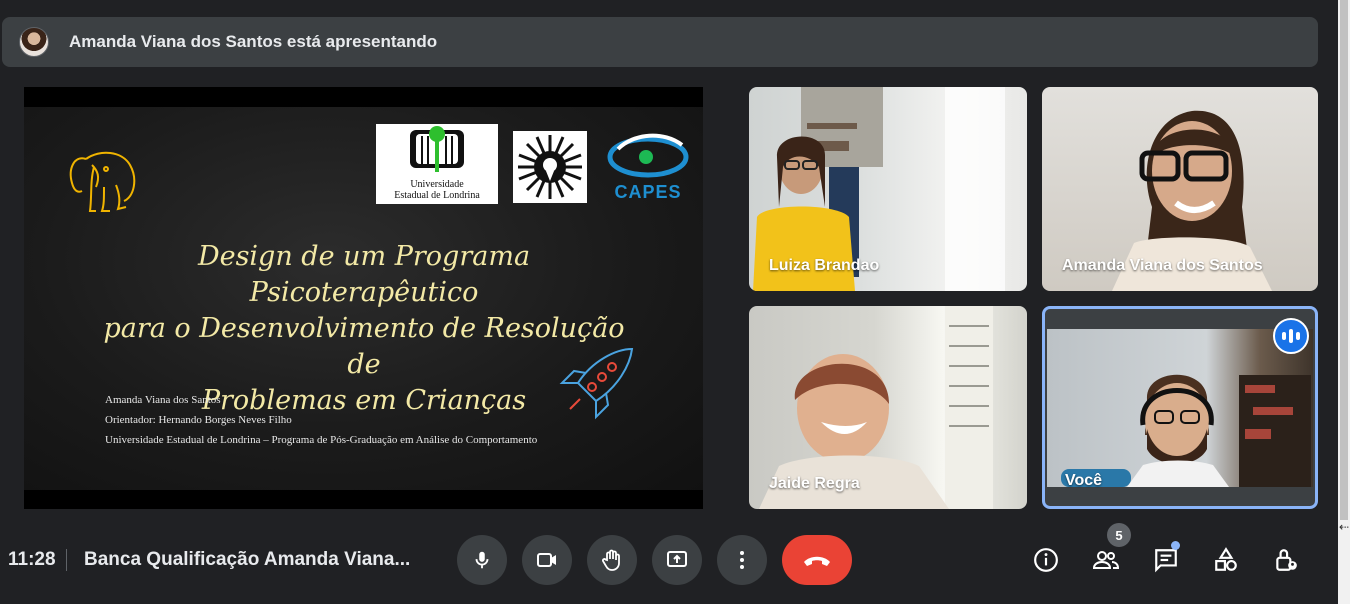 The width and height of the screenshot is (1350, 604). I want to click on people-icon, so click(1106, 560).